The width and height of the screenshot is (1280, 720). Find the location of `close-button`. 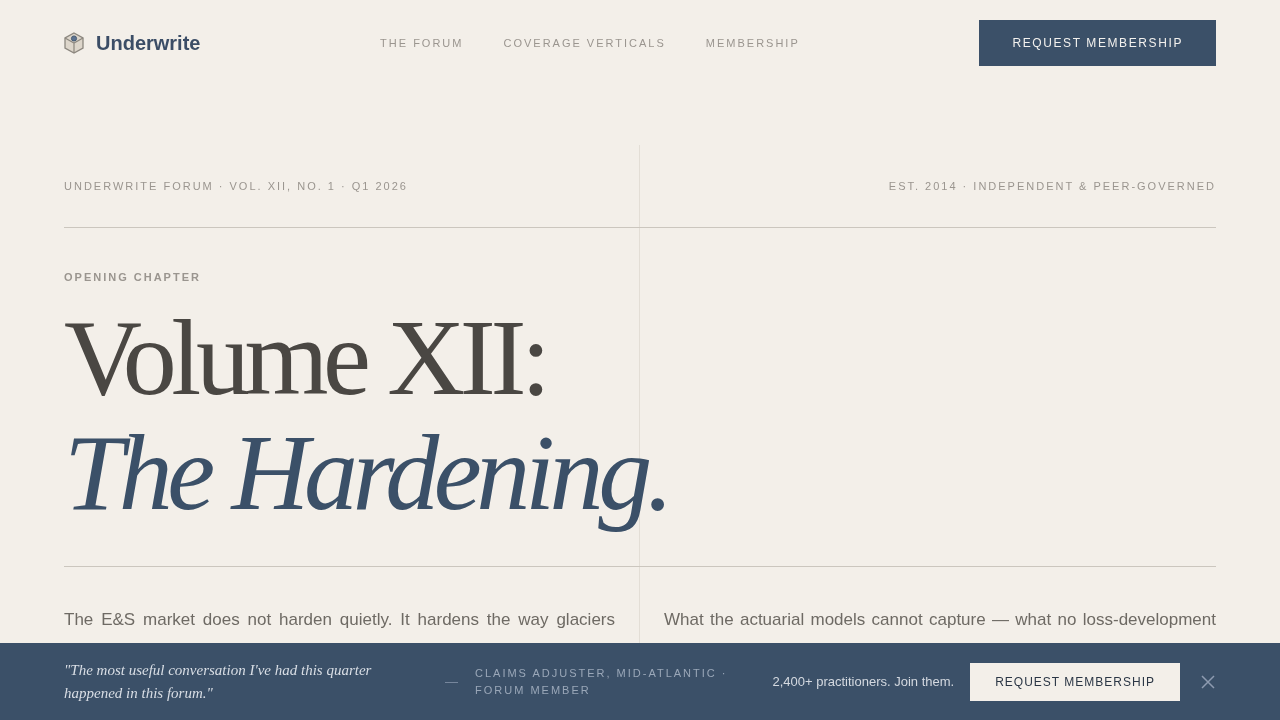

close-button is located at coordinates (1208, 681).